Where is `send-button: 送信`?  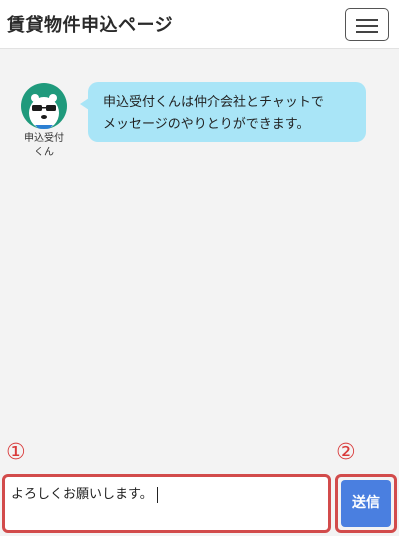 send-button: 送信 is located at coordinates (366, 503).